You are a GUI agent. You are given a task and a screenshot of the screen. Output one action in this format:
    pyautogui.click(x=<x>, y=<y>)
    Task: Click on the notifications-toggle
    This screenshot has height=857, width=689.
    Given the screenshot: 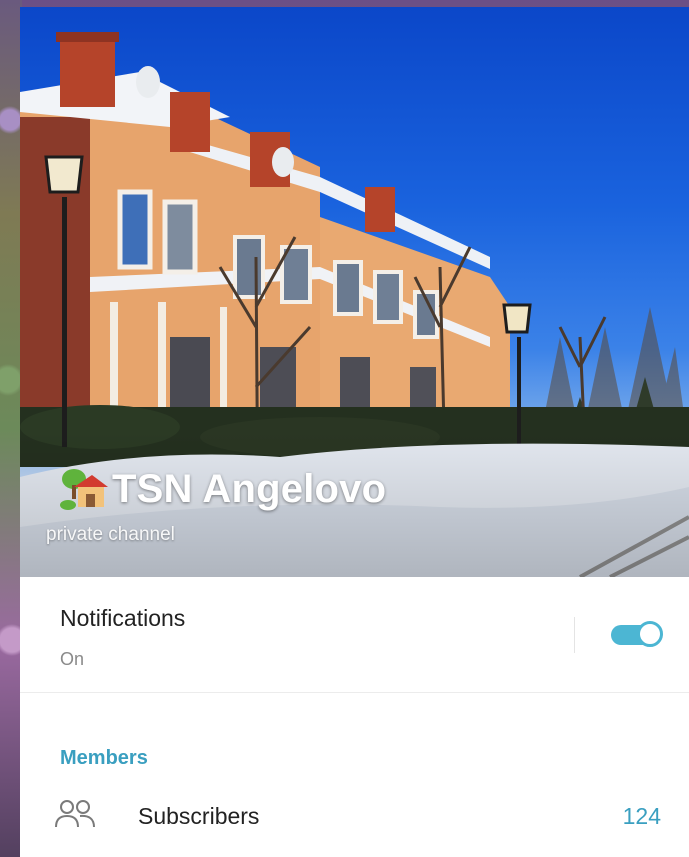 What is the action you would take?
    pyautogui.click(x=636, y=634)
    